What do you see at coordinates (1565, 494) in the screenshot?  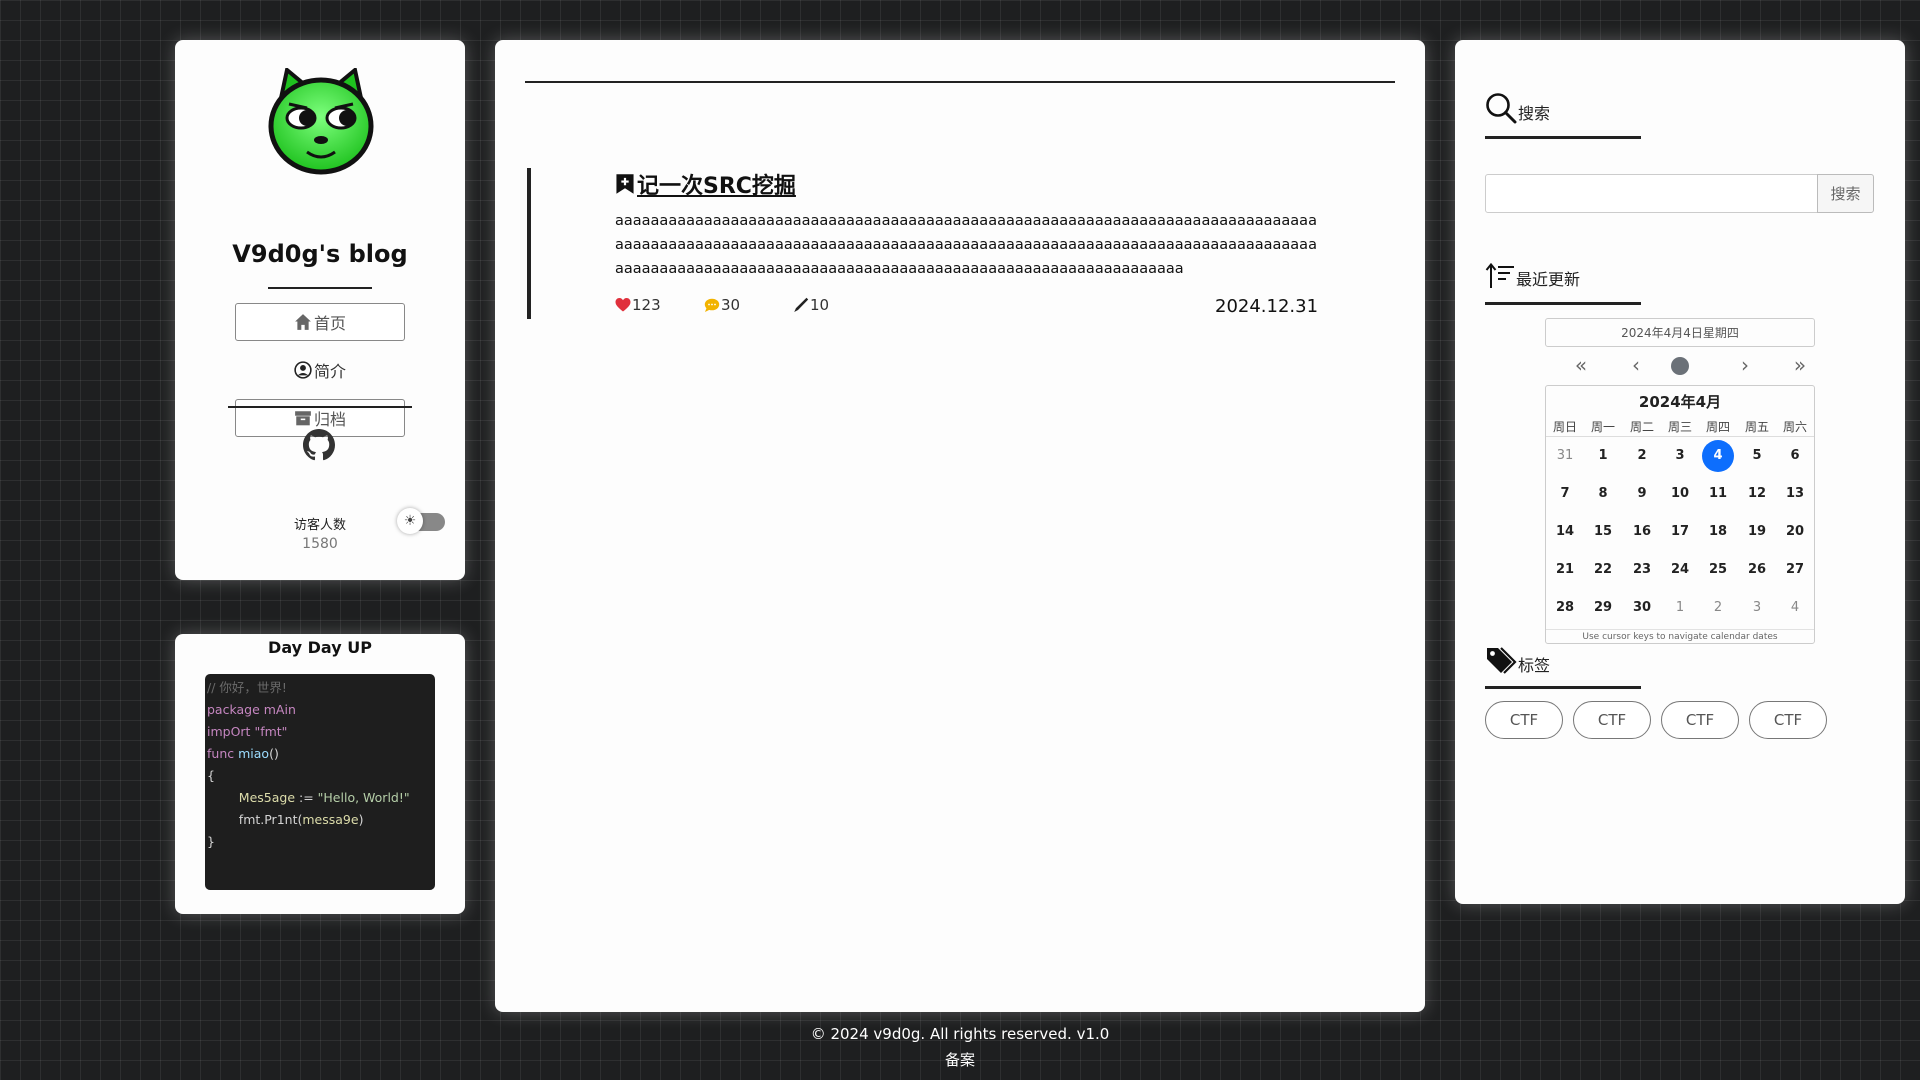 I see `calendar-day: 7` at bounding box center [1565, 494].